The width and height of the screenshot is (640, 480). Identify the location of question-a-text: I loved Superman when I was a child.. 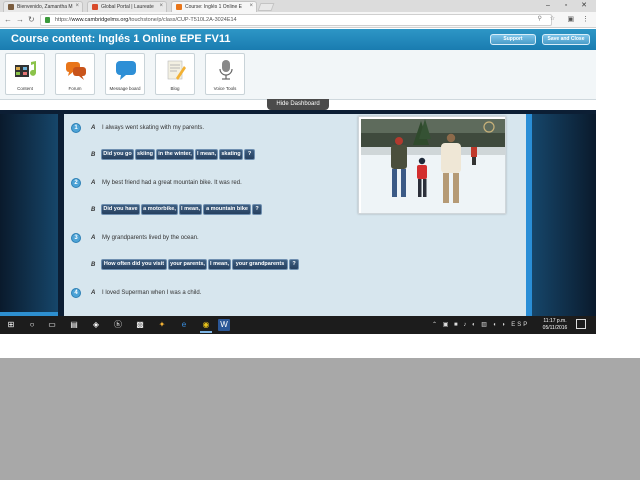
(152, 293).